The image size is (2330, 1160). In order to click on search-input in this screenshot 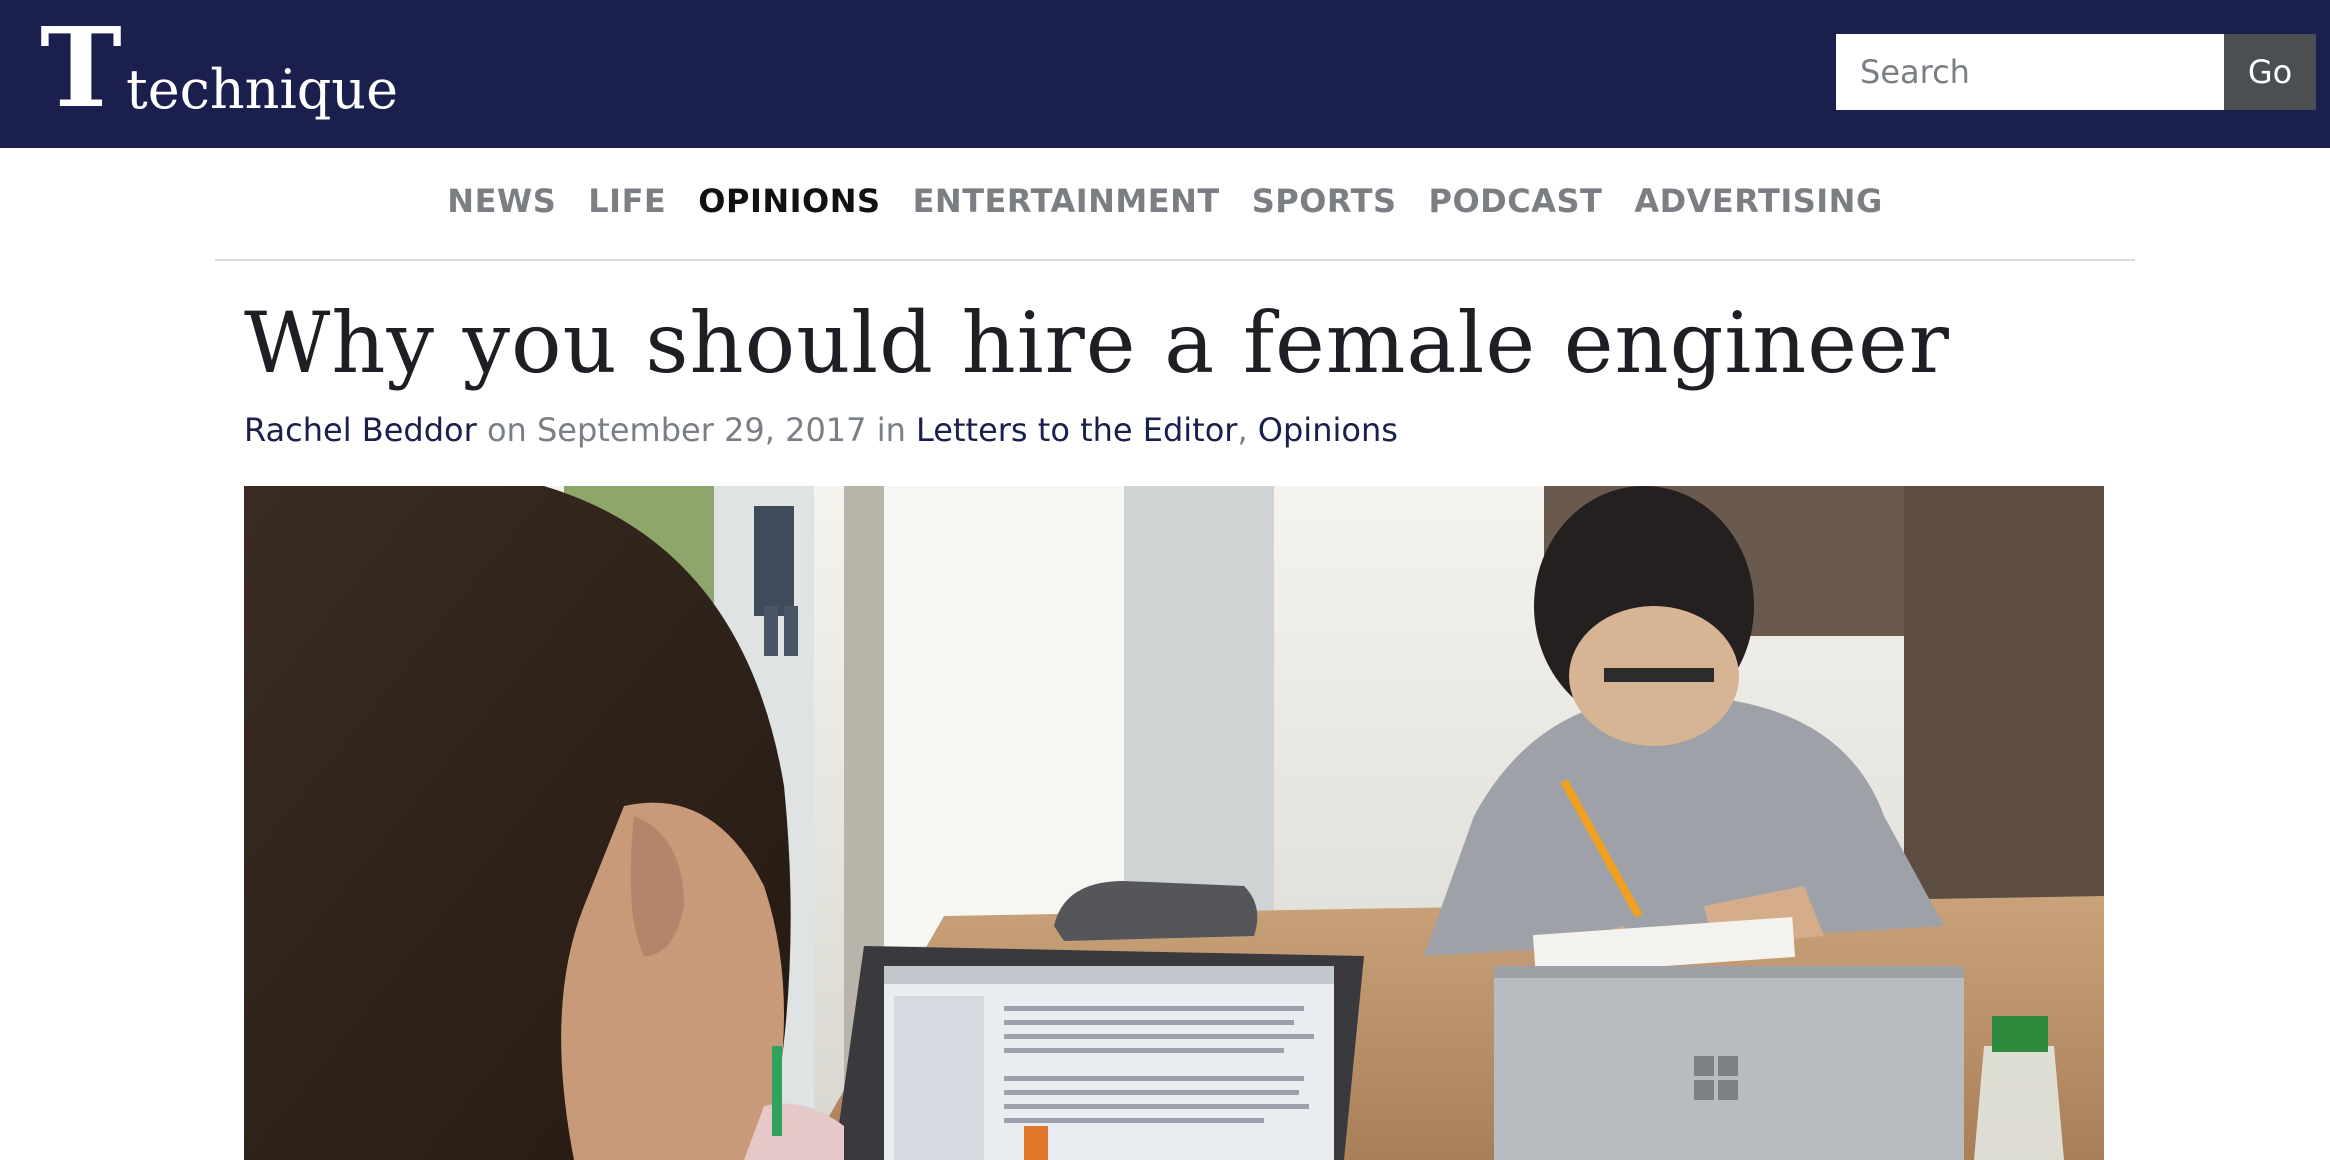, I will do `click(2030, 72)`.